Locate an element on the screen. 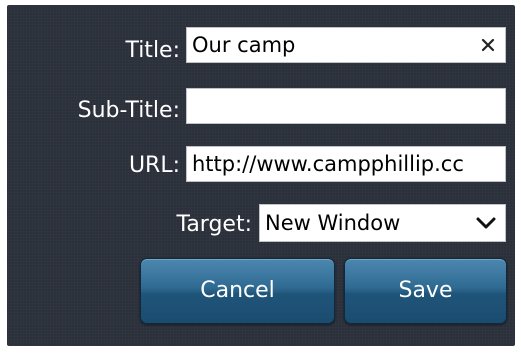 The height and width of the screenshot is (354, 521). cancel-button: Cancel is located at coordinates (237, 291).